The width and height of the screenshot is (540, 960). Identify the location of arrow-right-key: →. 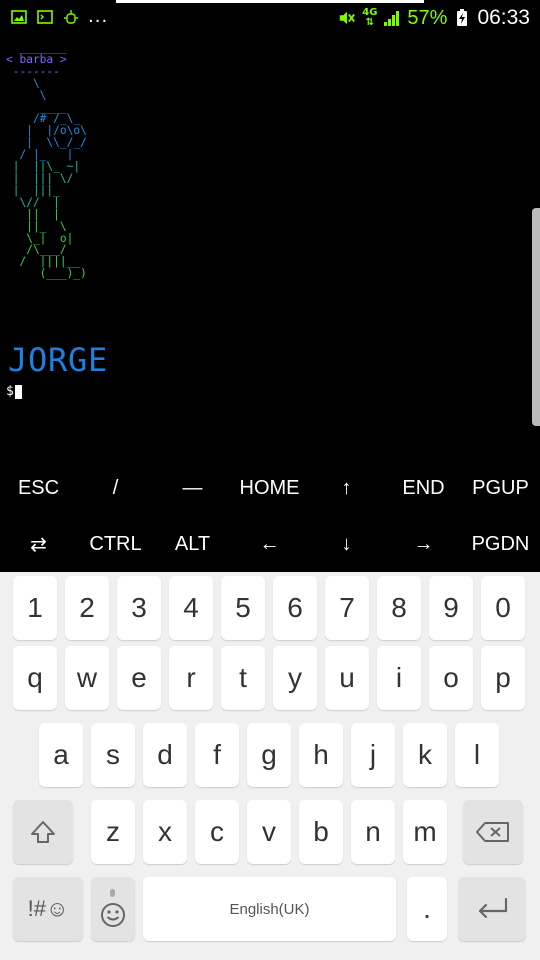
(423, 544).